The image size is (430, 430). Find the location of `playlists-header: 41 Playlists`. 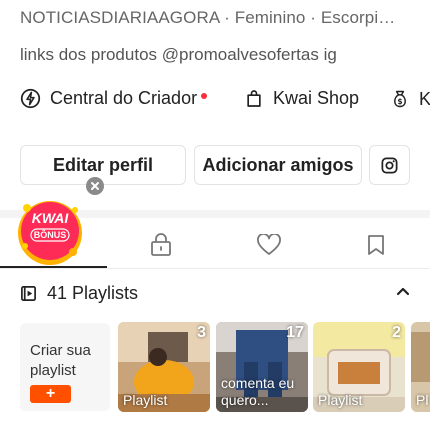

playlists-header: 41 Playlists is located at coordinates (79, 293).